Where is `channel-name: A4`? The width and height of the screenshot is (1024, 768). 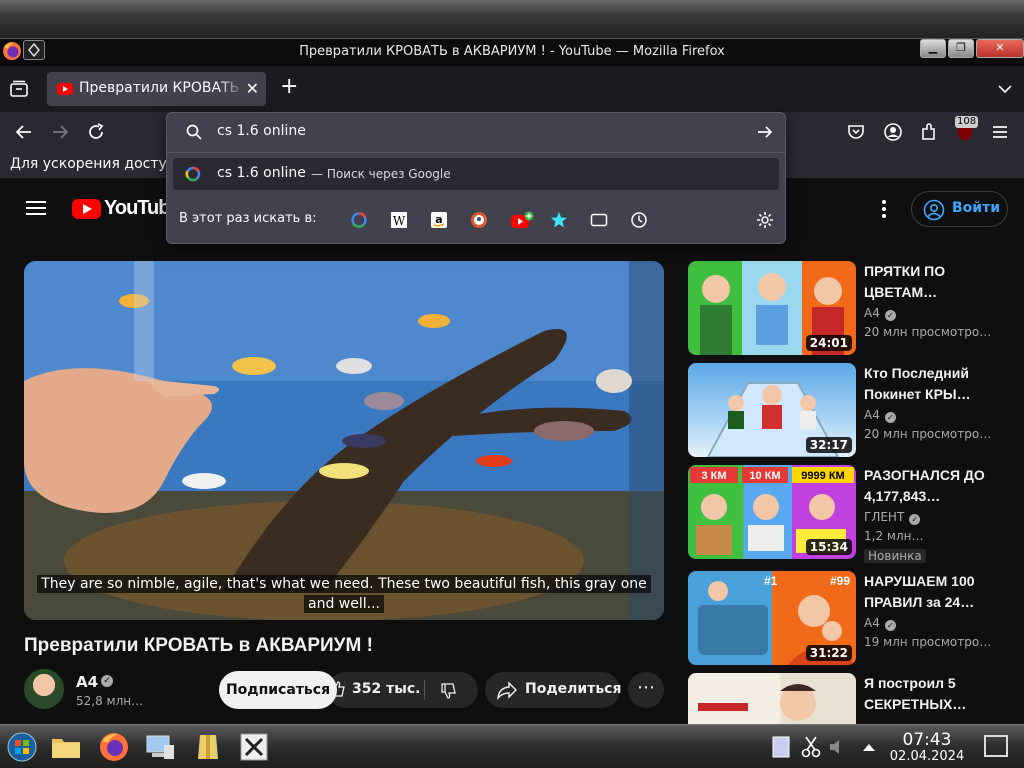 channel-name: A4 is located at coordinates (87, 682).